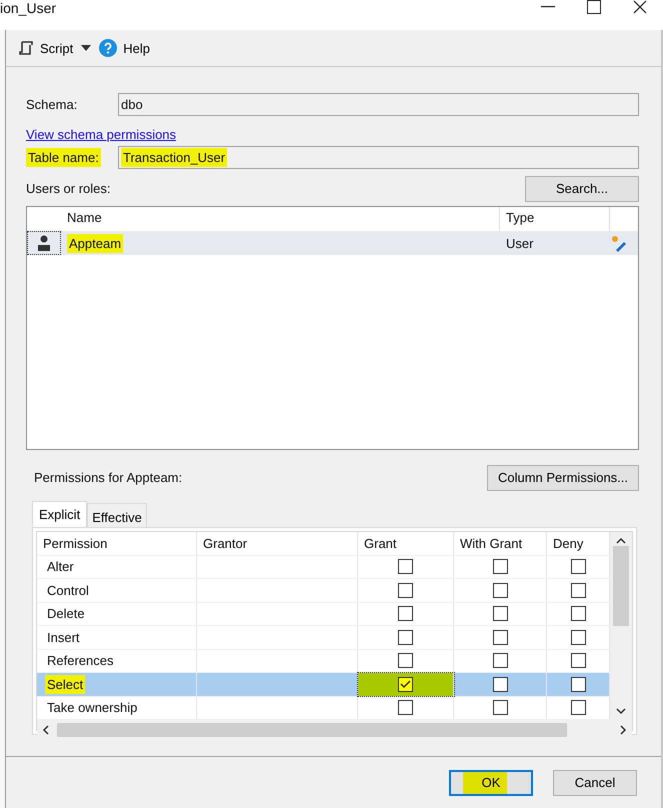 This screenshot has width=663, height=808. I want to click on column-header: With Grant, so click(500, 543).